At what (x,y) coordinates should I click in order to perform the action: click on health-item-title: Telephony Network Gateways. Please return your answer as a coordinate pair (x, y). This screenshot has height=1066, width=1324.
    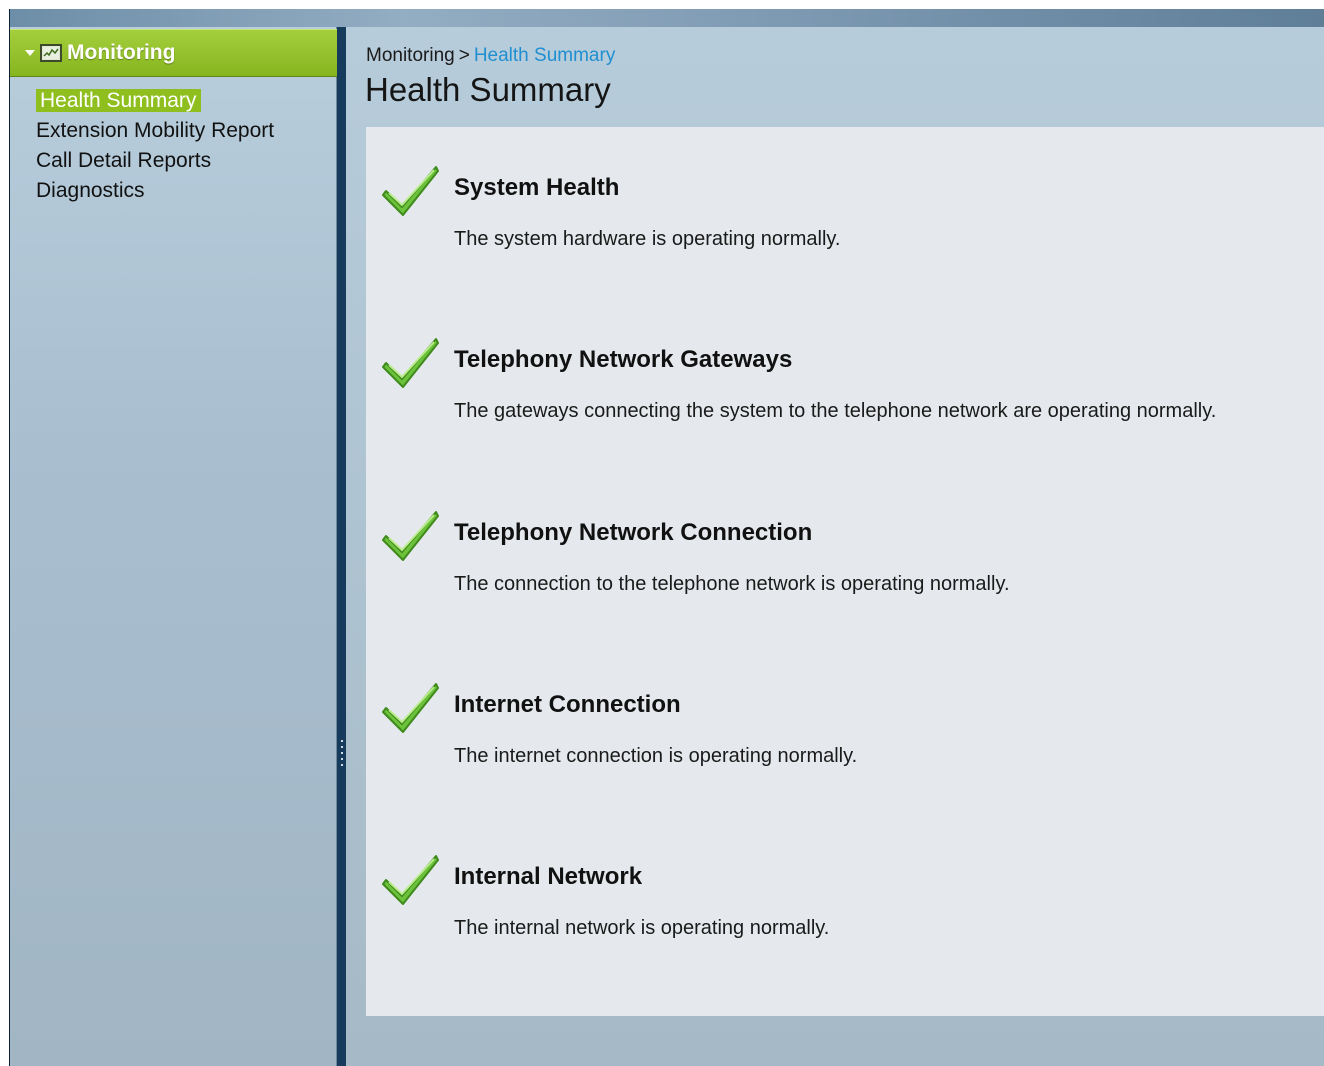
    Looking at the image, I should click on (623, 359).